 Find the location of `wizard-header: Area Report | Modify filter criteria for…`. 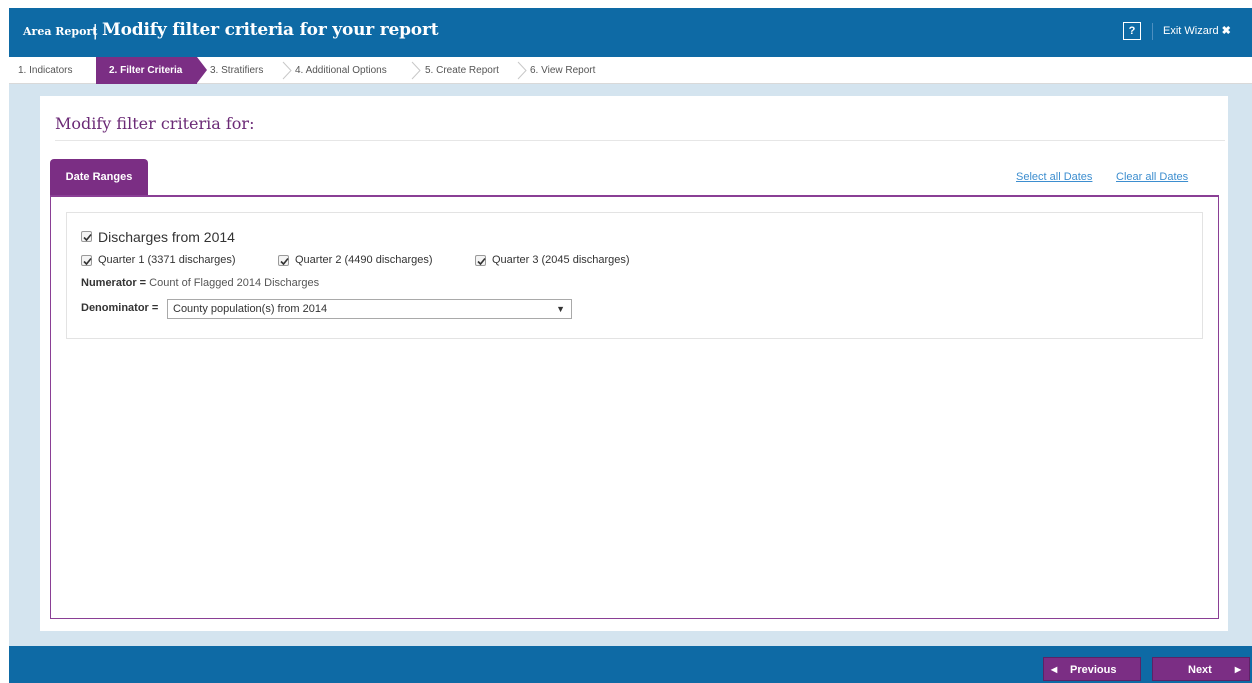

wizard-header: Area Report | Modify filter criteria for… is located at coordinates (630, 32).